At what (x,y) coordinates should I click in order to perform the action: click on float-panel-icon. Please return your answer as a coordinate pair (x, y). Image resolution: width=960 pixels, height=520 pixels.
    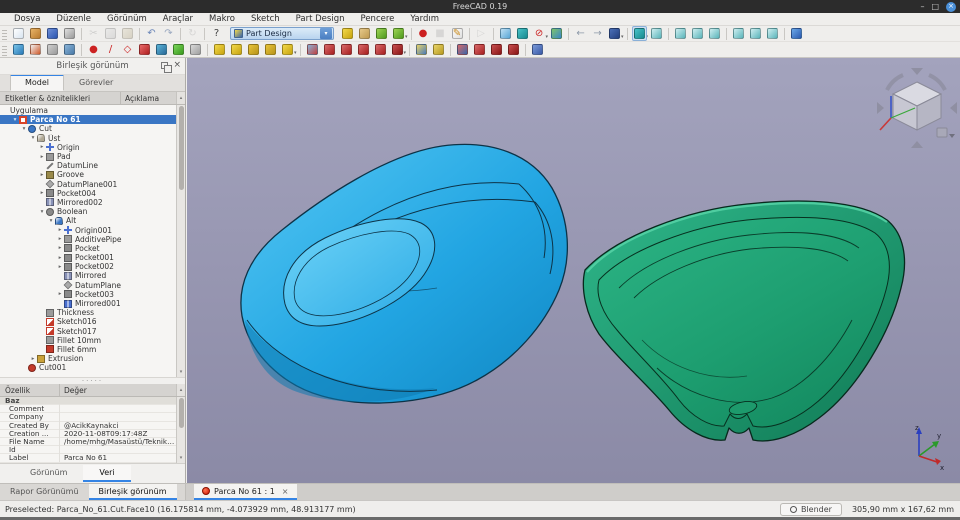
    Looking at the image, I should click on (167, 67).